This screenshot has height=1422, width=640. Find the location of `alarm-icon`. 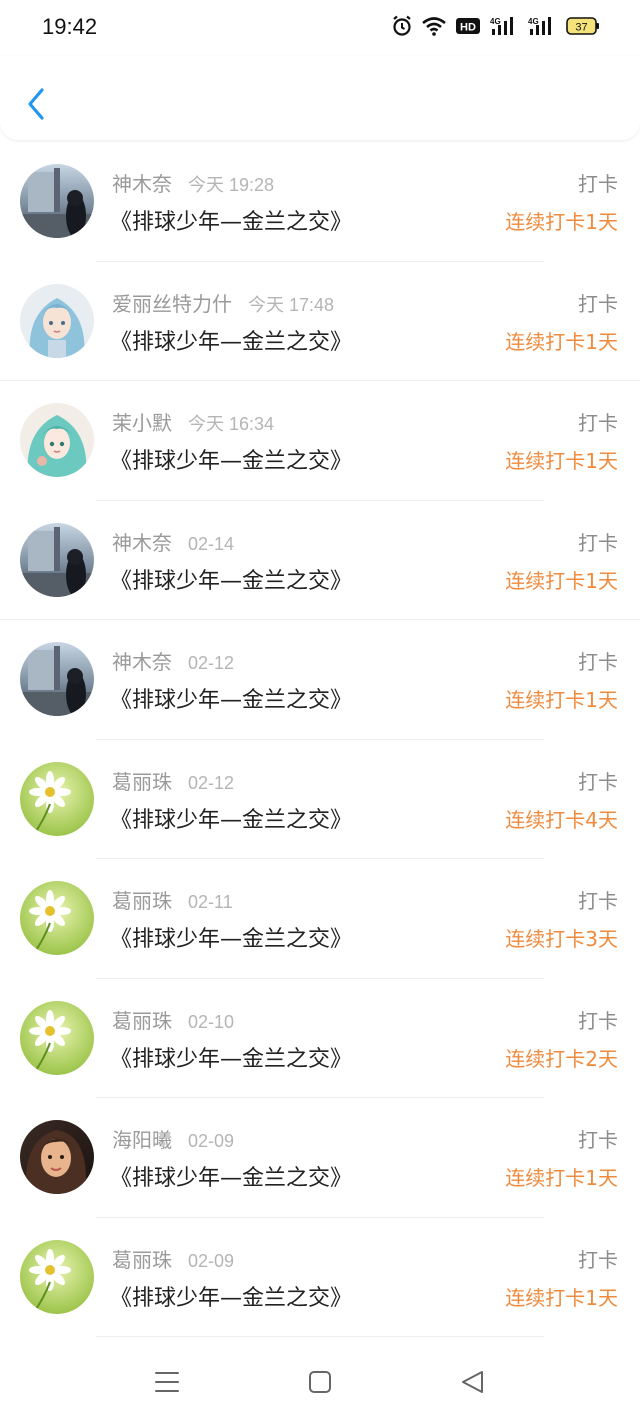

alarm-icon is located at coordinates (402, 25).